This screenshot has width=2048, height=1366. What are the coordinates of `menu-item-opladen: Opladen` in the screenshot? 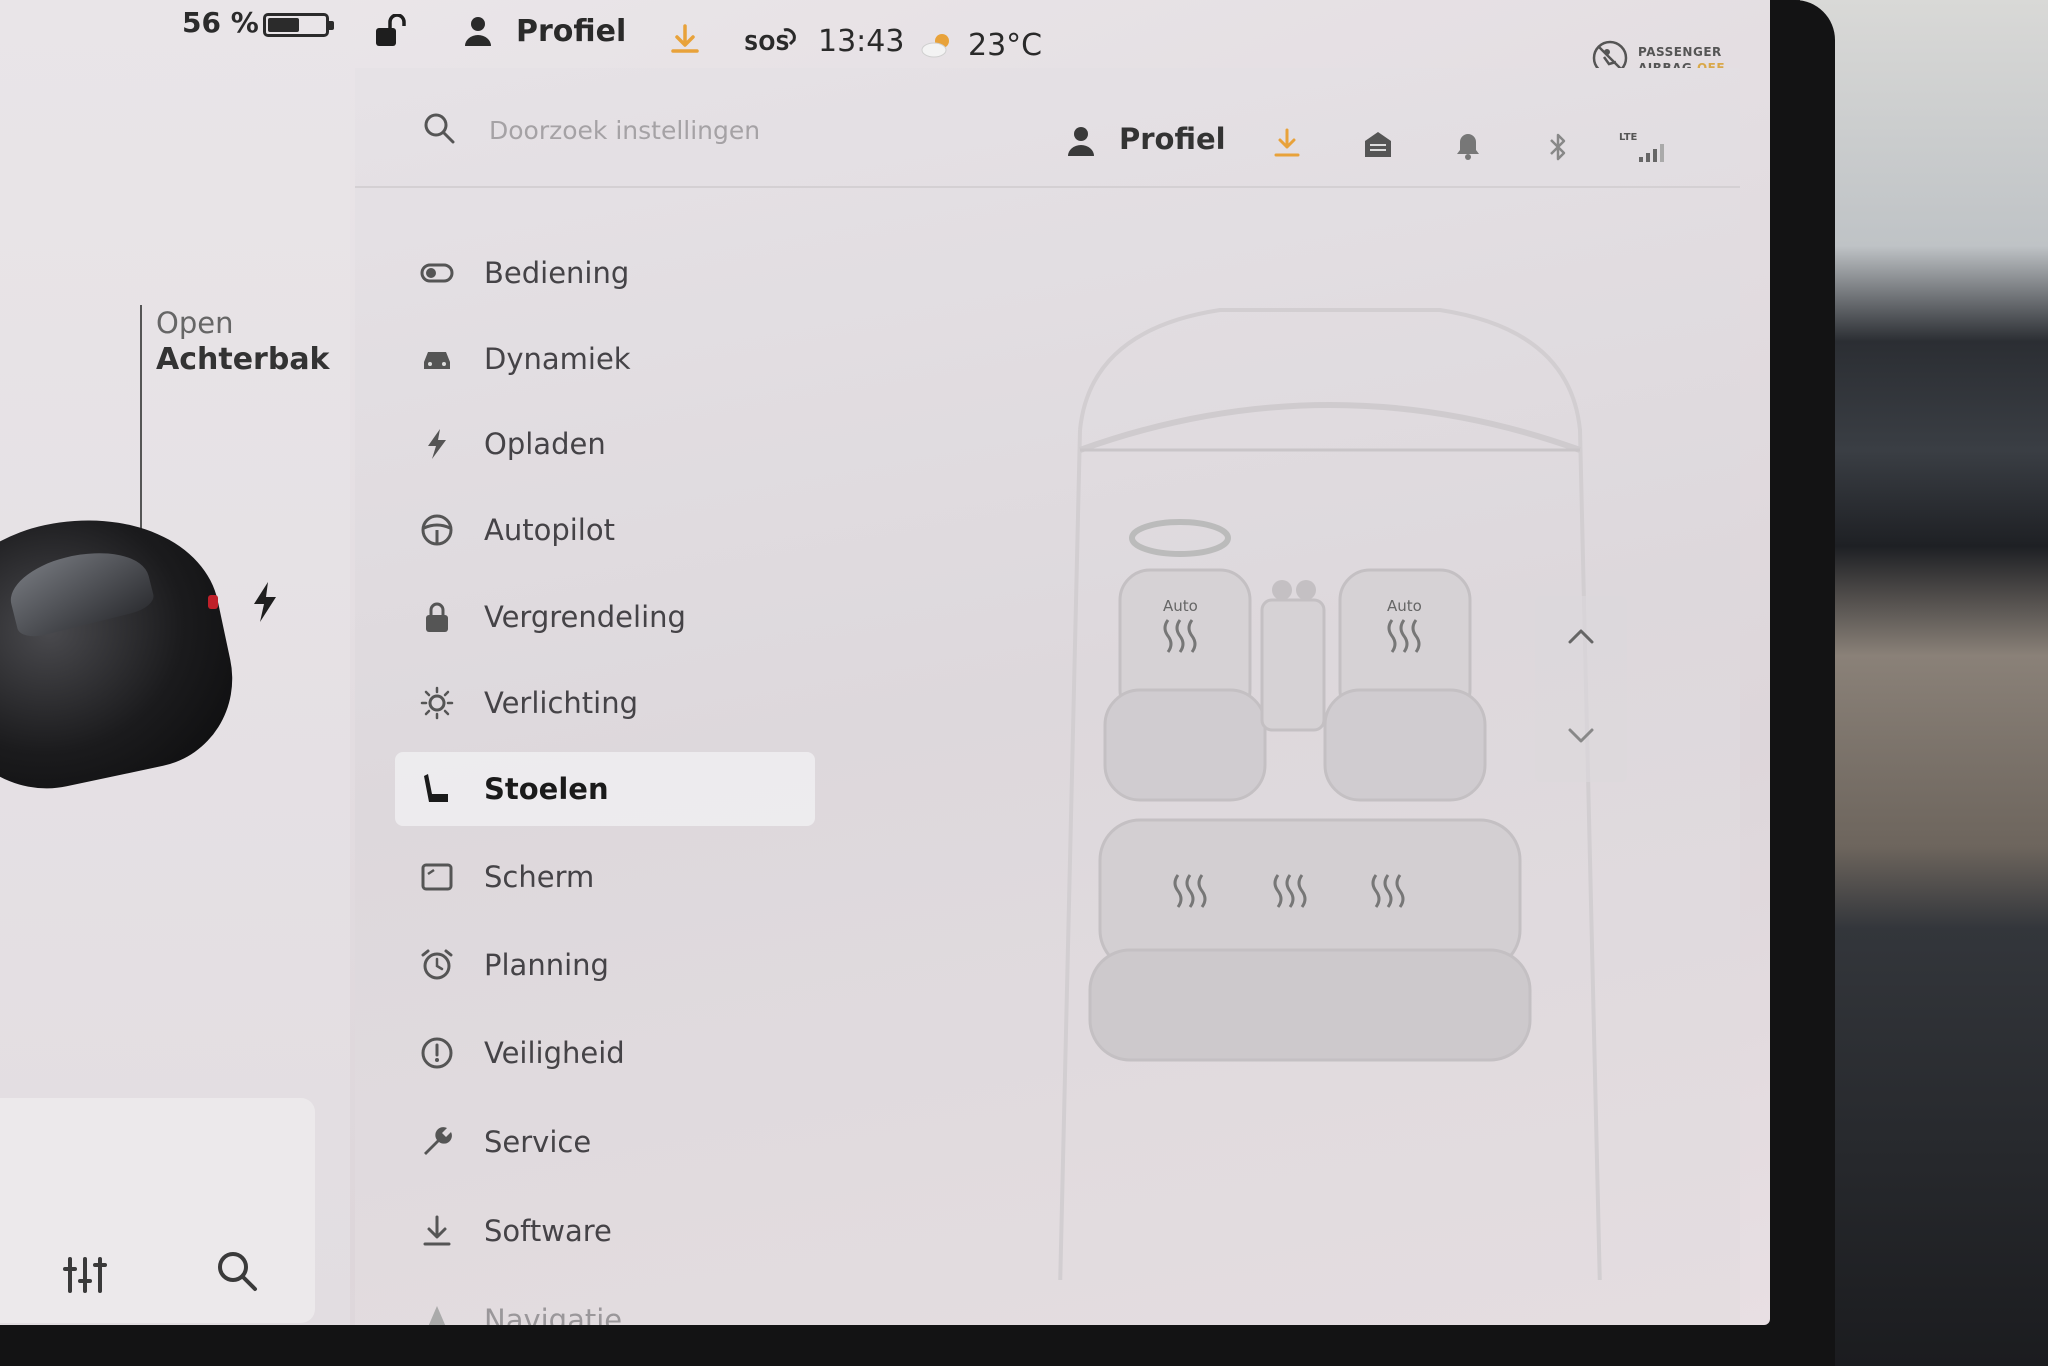 It's located at (630, 444).